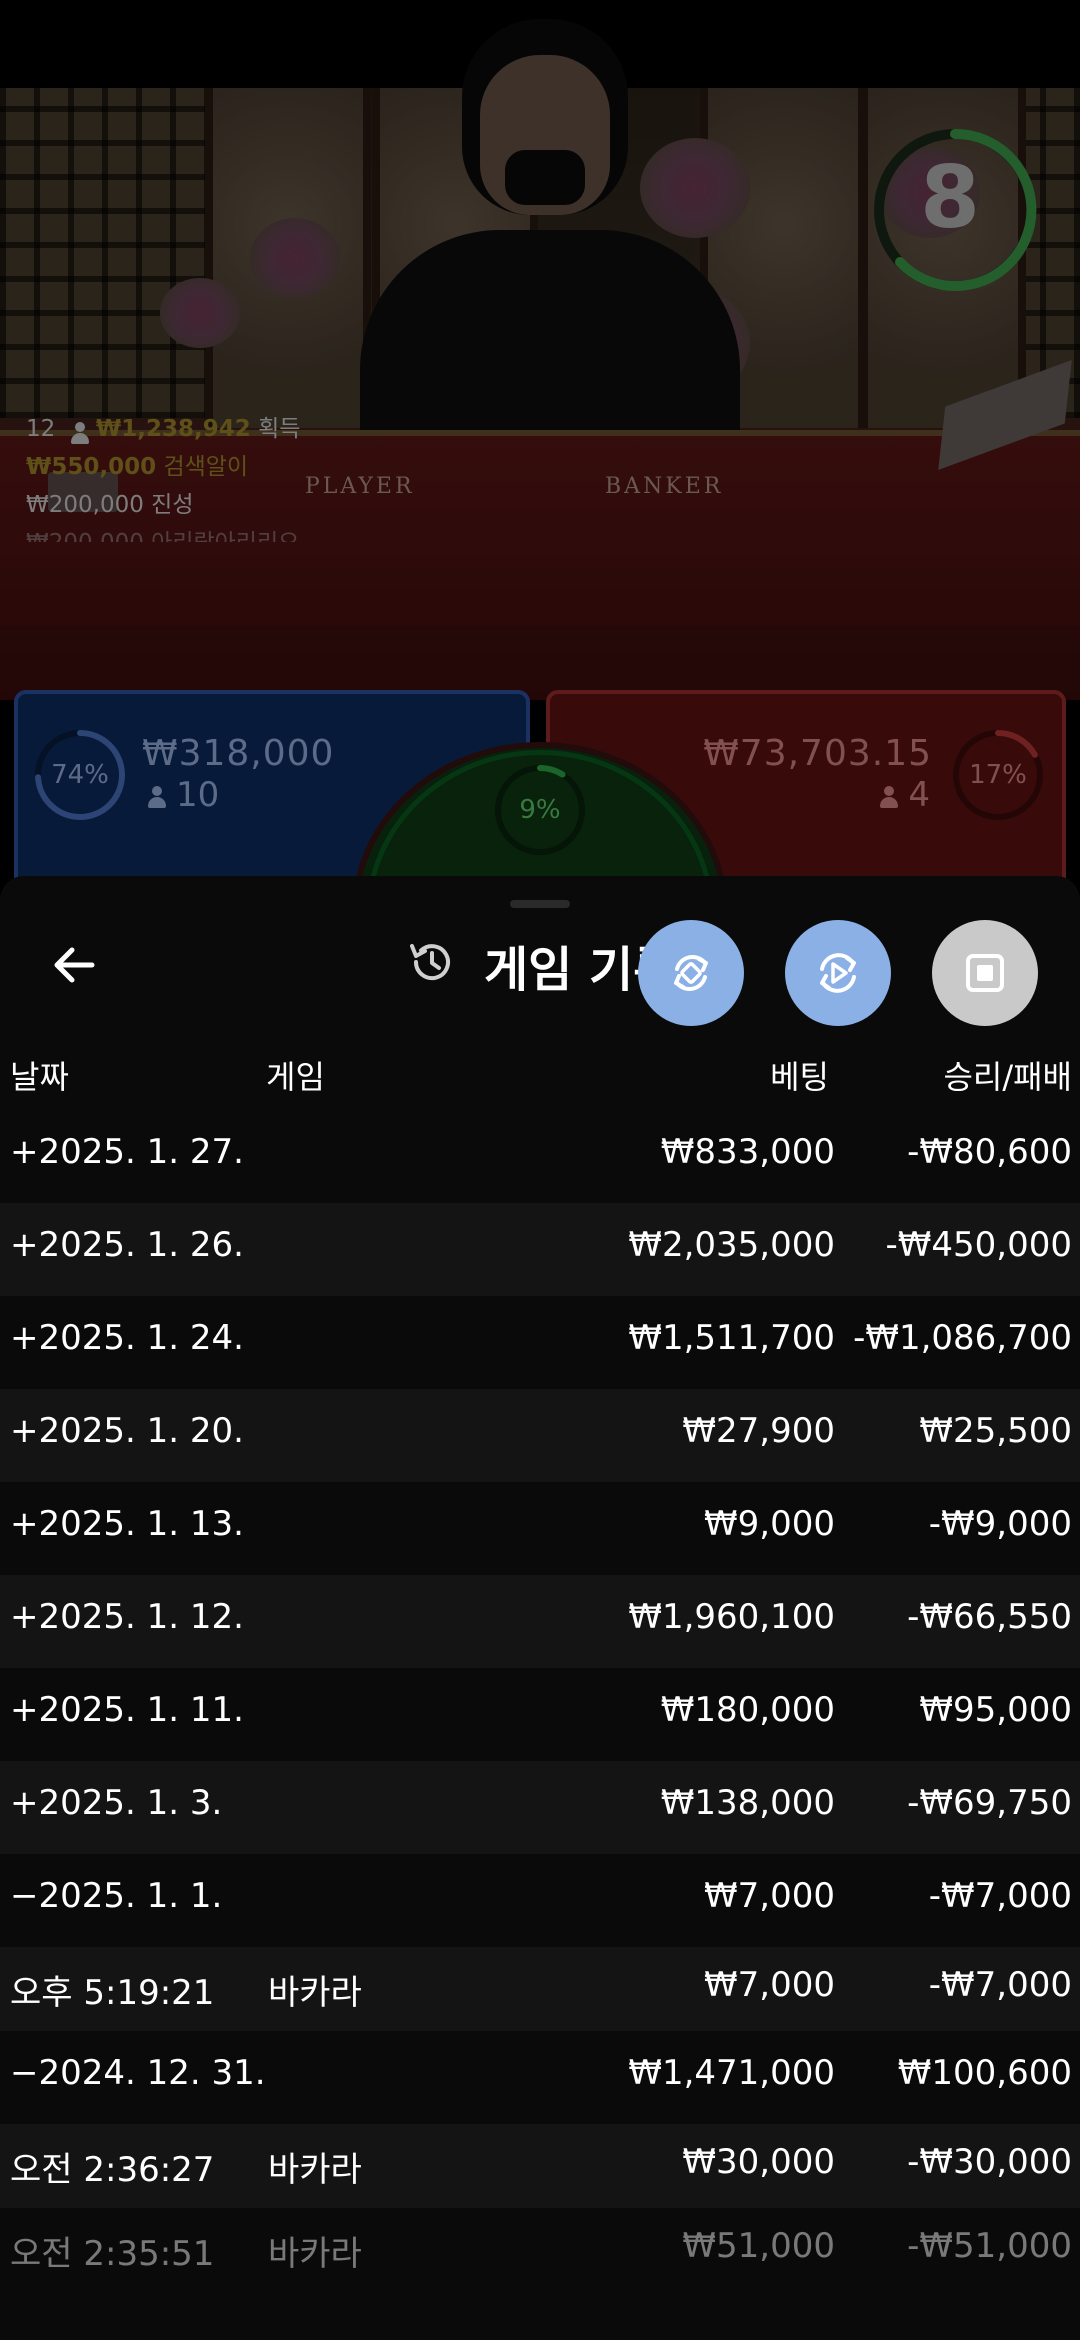 This screenshot has height=2340, width=1080. Describe the element at coordinates (545, 177) in the screenshot. I see `dealer-mask` at that location.